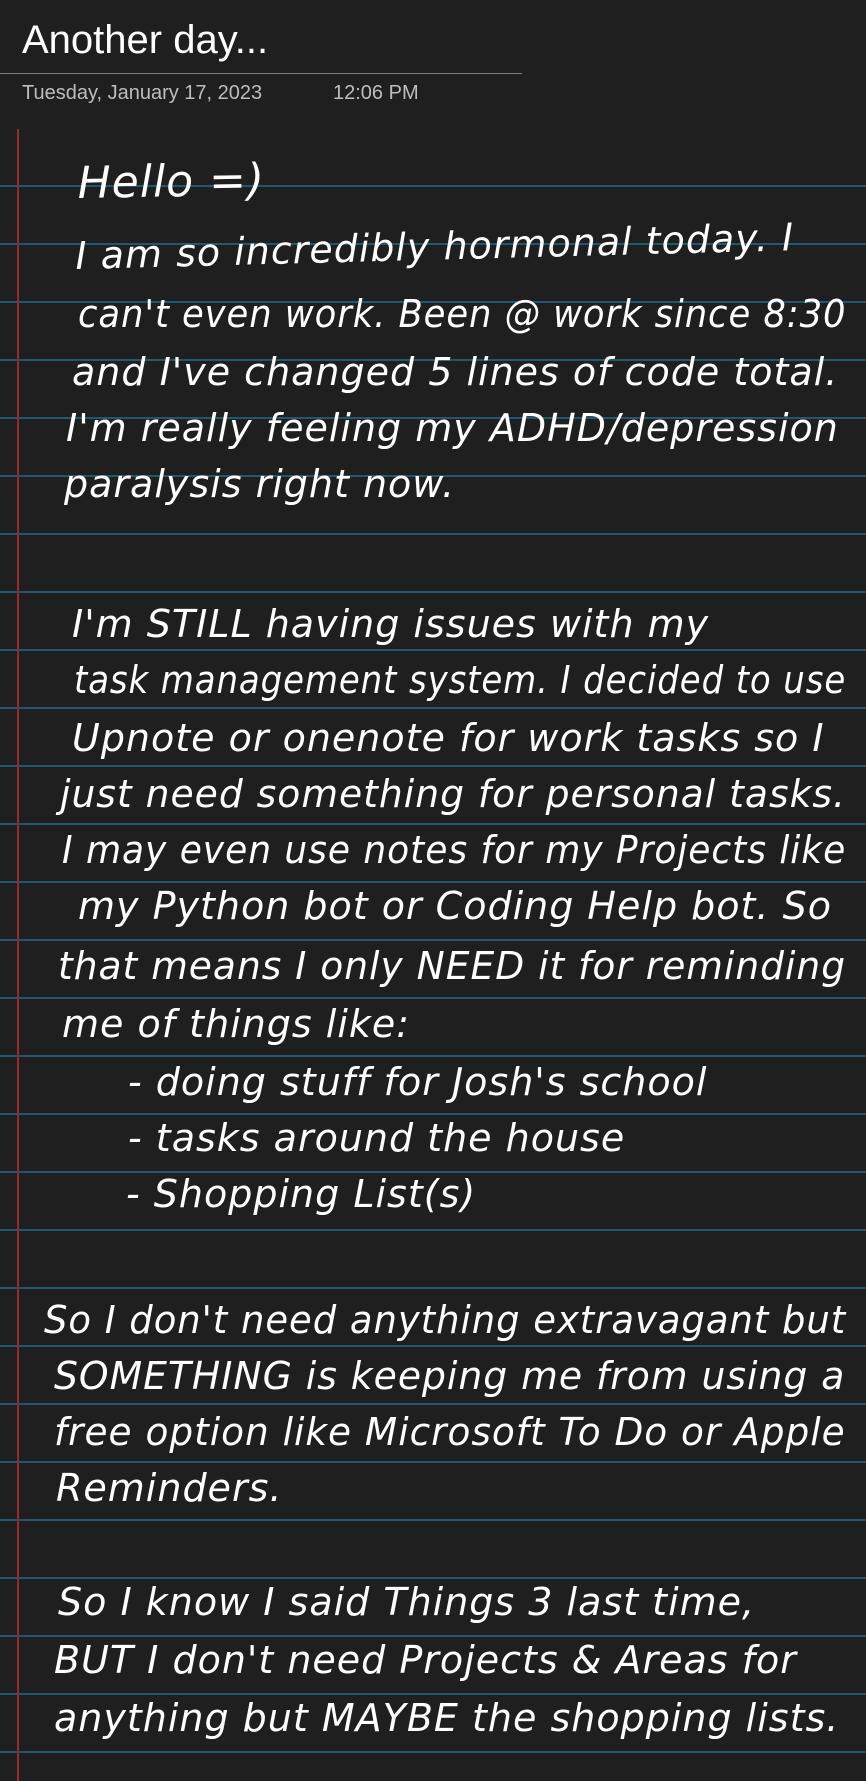 The image size is (866, 1781). I want to click on ink-line: - doing stuff for Josh's school, so click(418, 1082).